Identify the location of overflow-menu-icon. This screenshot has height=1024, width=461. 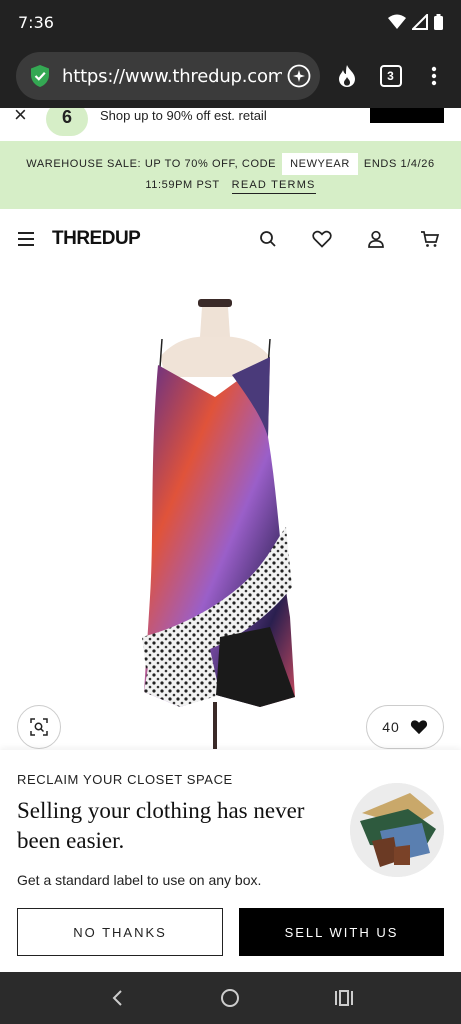
(434, 76).